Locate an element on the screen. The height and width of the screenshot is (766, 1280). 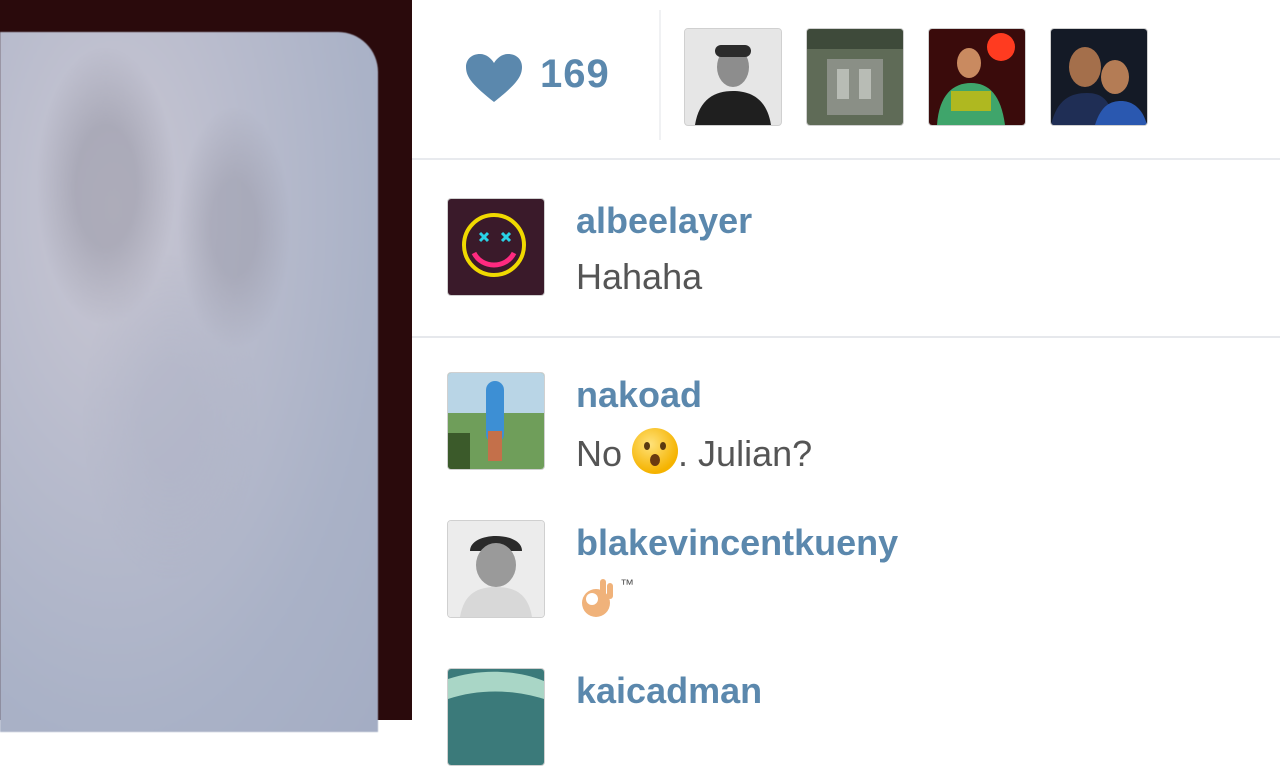
ok-hand-emoji-icon is located at coordinates (597, 598).